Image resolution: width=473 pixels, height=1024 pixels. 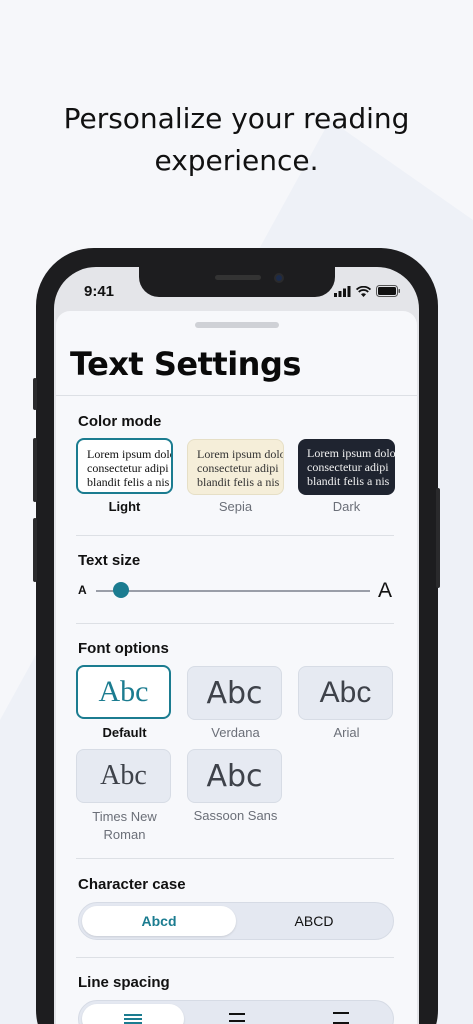 I want to click on font-option-times-new-roman: Abc, so click(x=123, y=776).